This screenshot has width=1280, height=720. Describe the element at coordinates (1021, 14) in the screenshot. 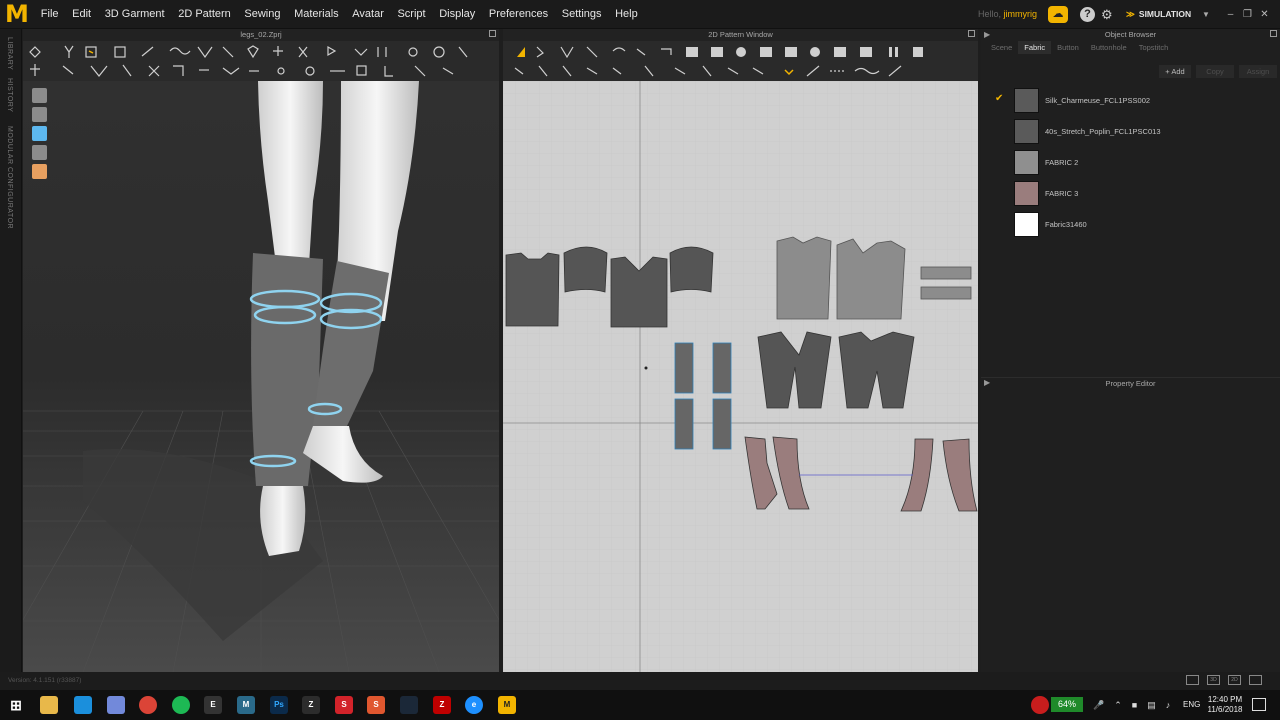

I see `username: jimmyrig` at that location.